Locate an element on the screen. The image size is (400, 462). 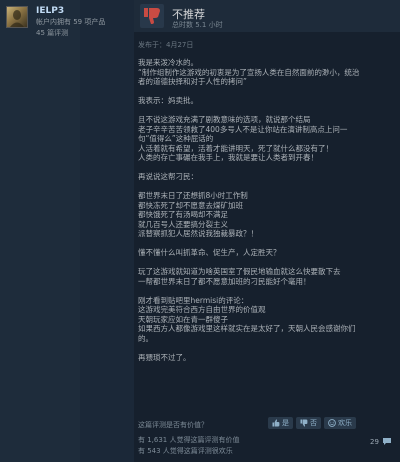
review-line: 我是来泼冷水的。 is located at coordinates (168, 62).